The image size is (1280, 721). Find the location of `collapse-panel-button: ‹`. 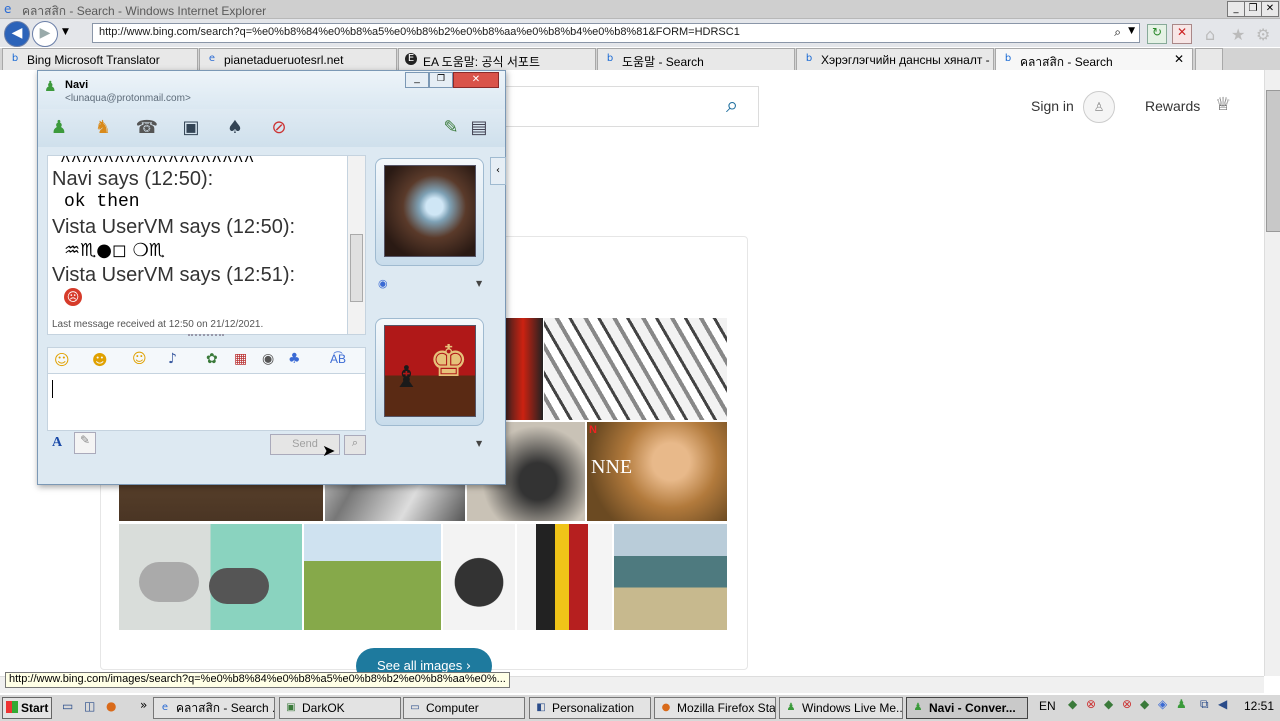

collapse-panel-button: ‹ is located at coordinates (498, 171).